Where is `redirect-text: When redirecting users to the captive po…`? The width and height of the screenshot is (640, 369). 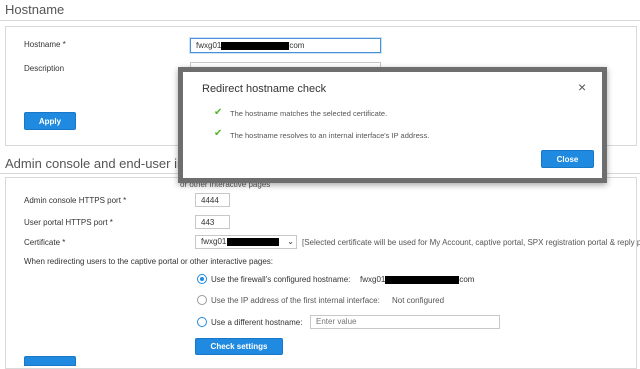 redirect-text: When redirecting users to the captive po… is located at coordinates (149, 261).